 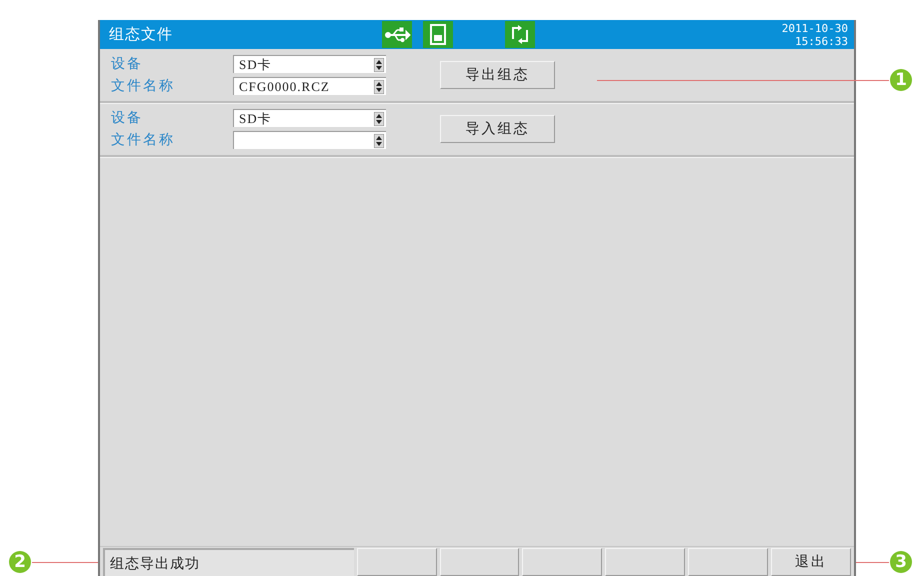 What do you see at coordinates (821, 41) in the screenshot?
I see `time-text: 15:56:33` at bounding box center [821, 41].